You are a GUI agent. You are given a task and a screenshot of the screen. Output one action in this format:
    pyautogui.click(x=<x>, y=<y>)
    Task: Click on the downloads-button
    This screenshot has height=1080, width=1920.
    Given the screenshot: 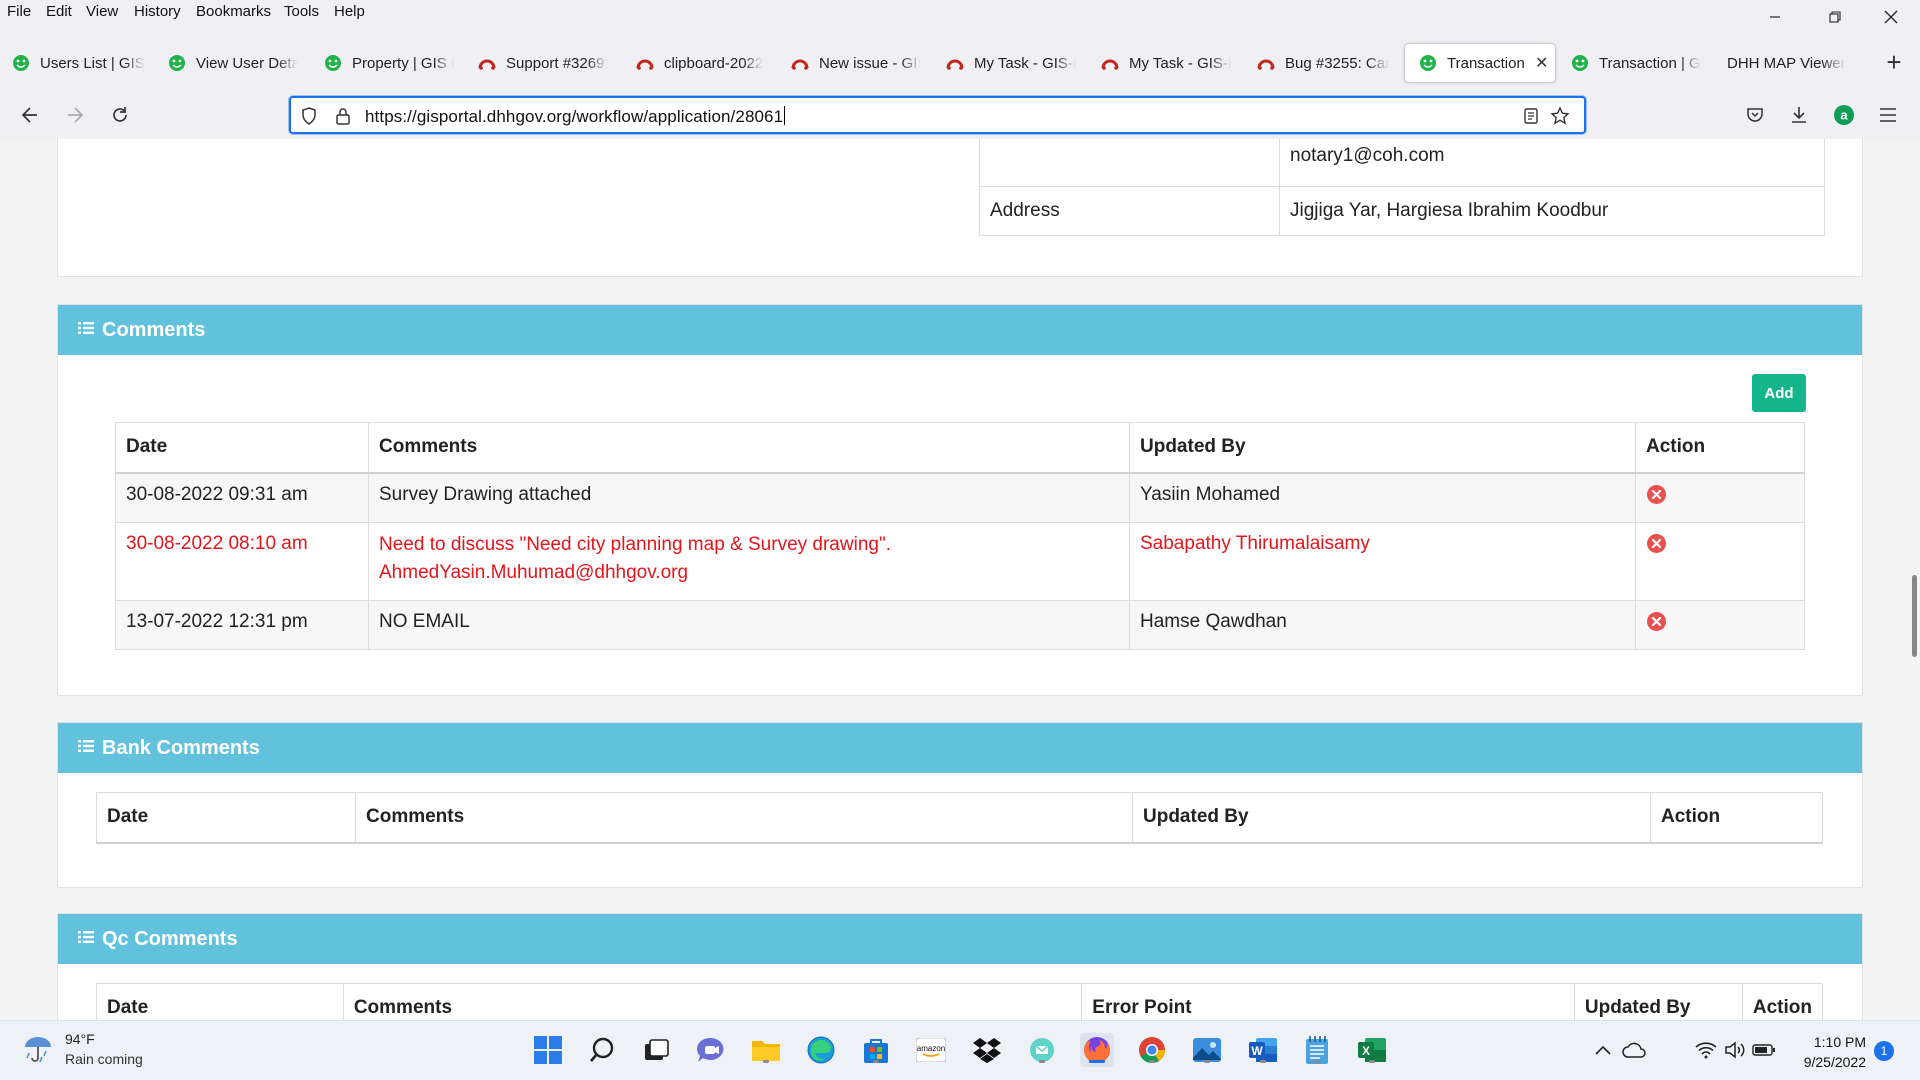 What is the action you would take?
    pyautogui.click(x=1799, y=115)
    